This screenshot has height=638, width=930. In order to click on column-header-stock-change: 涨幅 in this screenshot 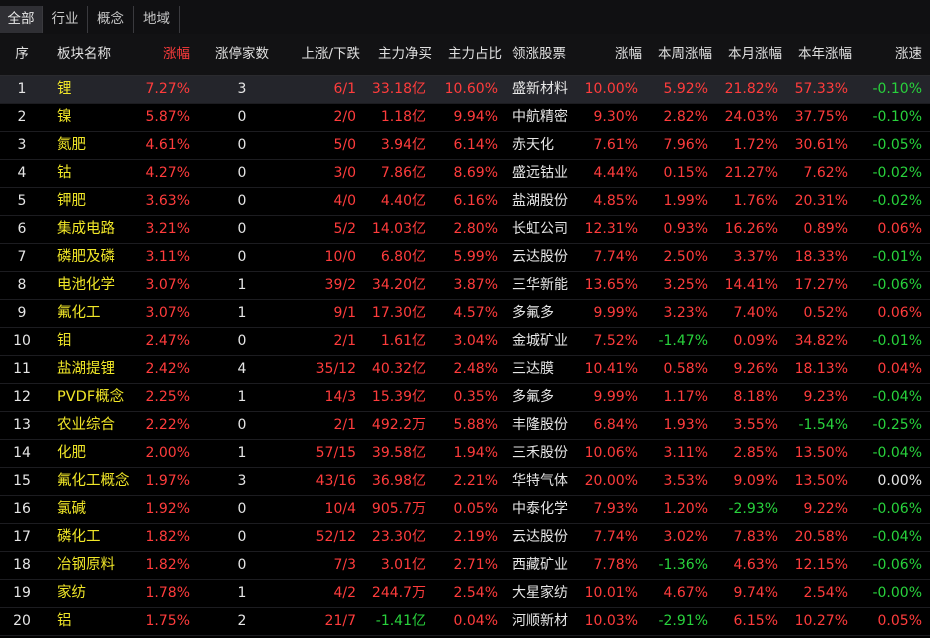, I will do `click(611, 54)`.